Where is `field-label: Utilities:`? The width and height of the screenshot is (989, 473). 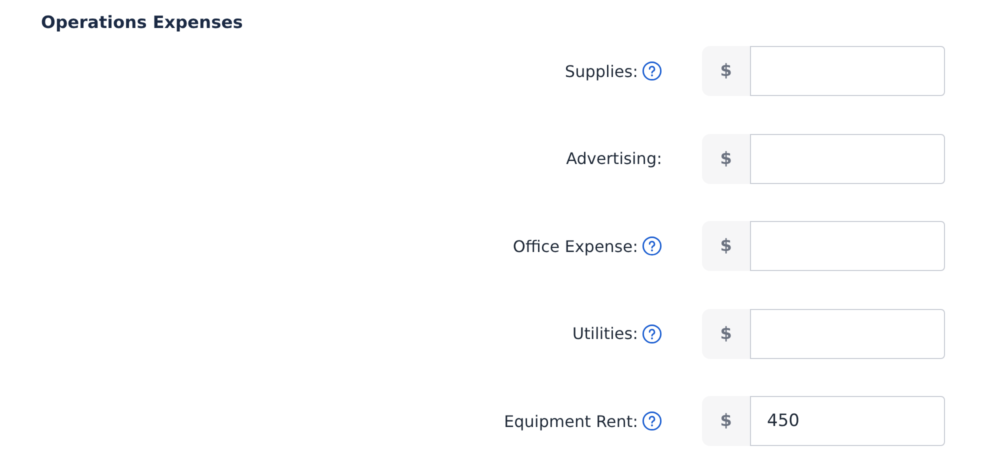
field-label: Utilities: is located at coordinates (605, 333).